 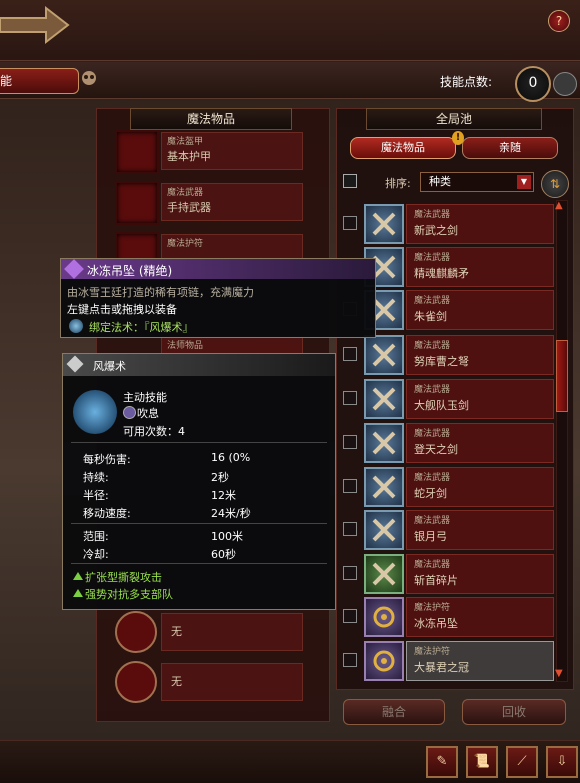 What do you see at coordinates (442, 762) in the screenshot?
I see `quill-icon: ✎` at bounding box center [442, 762].